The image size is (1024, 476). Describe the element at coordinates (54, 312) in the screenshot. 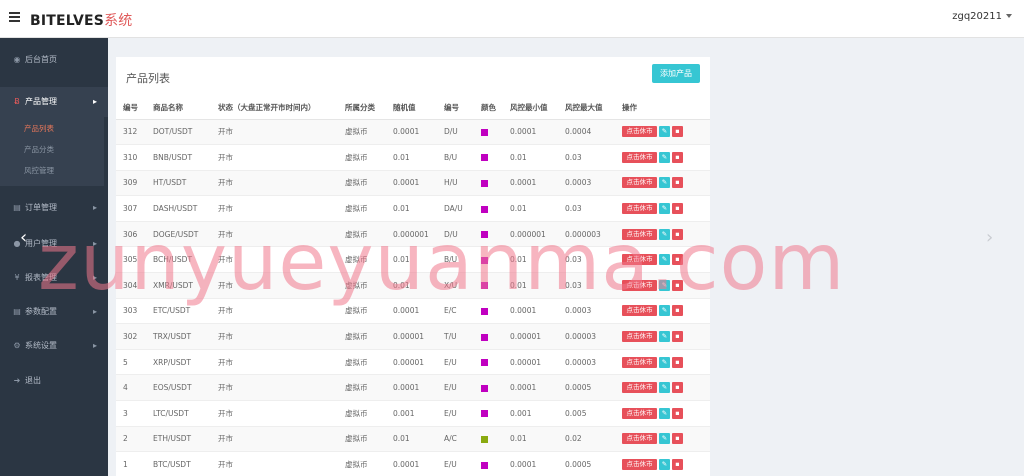

I see `sidebar-item-params: ▤ 参数配置 ▸` at that location.